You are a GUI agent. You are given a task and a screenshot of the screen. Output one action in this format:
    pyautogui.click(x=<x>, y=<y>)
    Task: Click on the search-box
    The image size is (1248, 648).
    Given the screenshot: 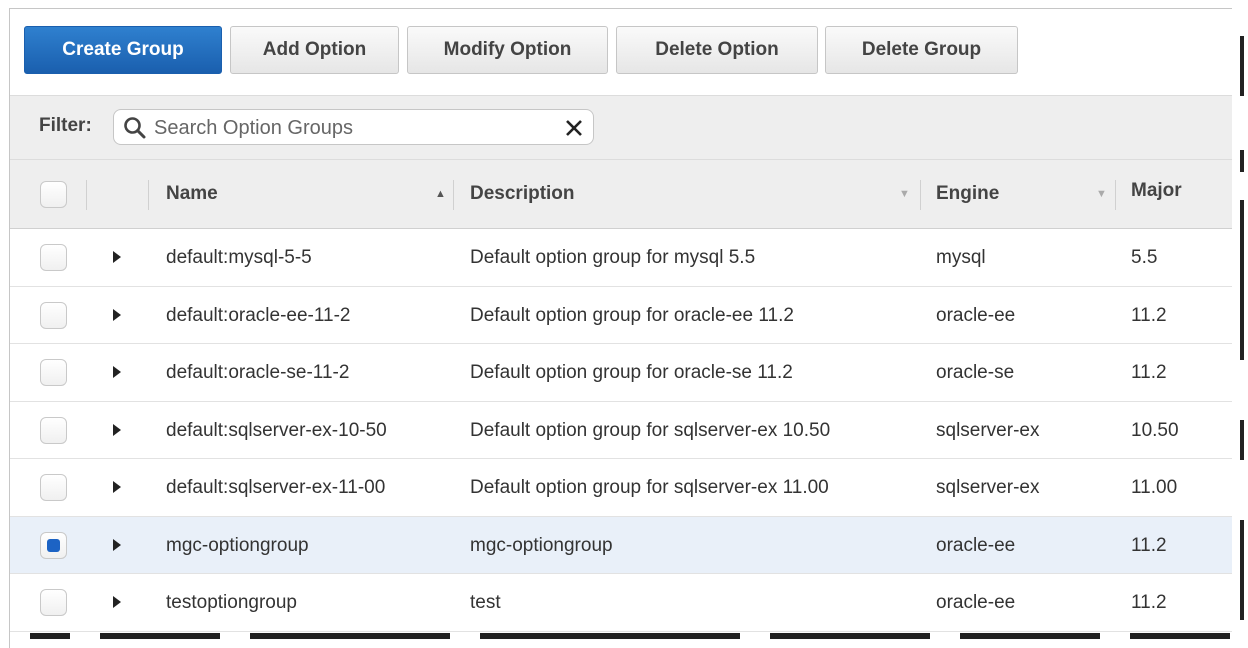 What is the action you would take?
    pyautogui.click(x=353, y=127)
    